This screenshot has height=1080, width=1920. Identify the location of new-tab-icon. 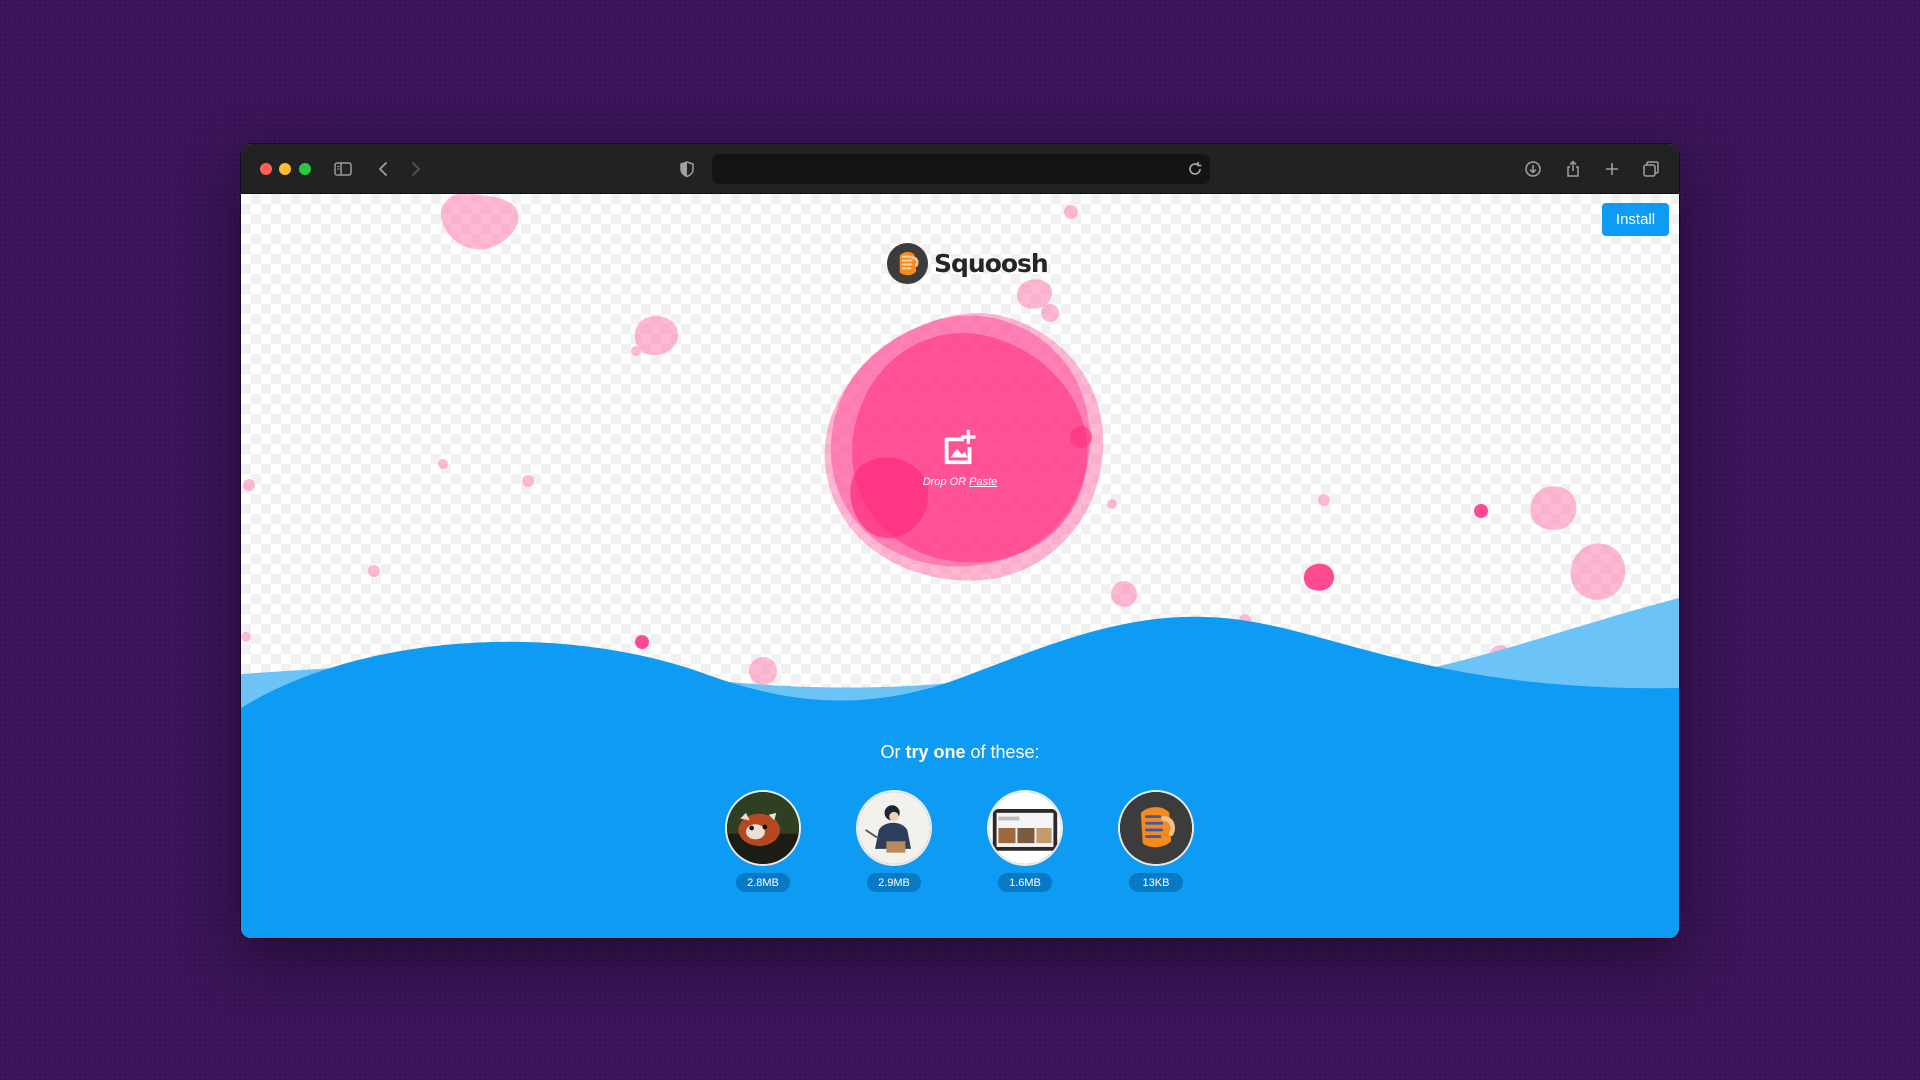
(1612, 169).